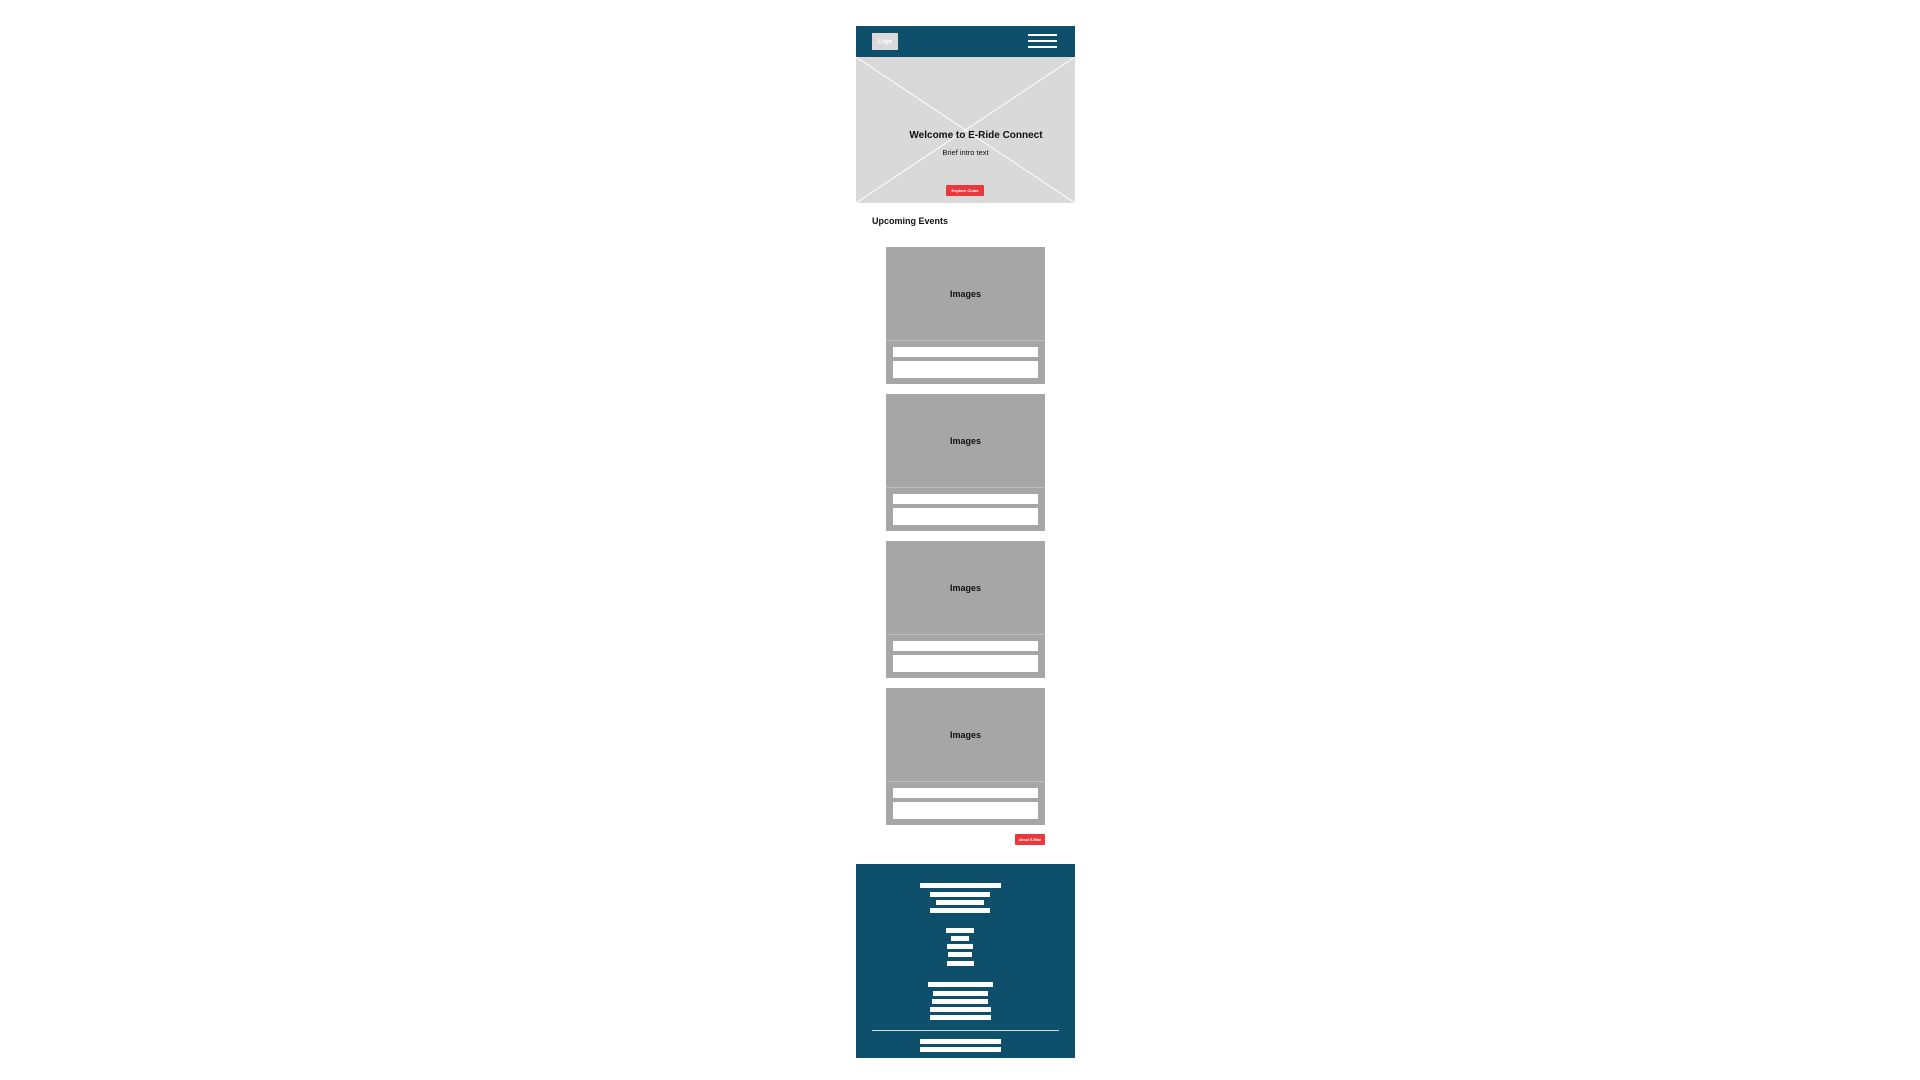 This screenshot has width=1920, height=1080. I want to click on hero-intro-text: Brief intro text, so click(965, 152).